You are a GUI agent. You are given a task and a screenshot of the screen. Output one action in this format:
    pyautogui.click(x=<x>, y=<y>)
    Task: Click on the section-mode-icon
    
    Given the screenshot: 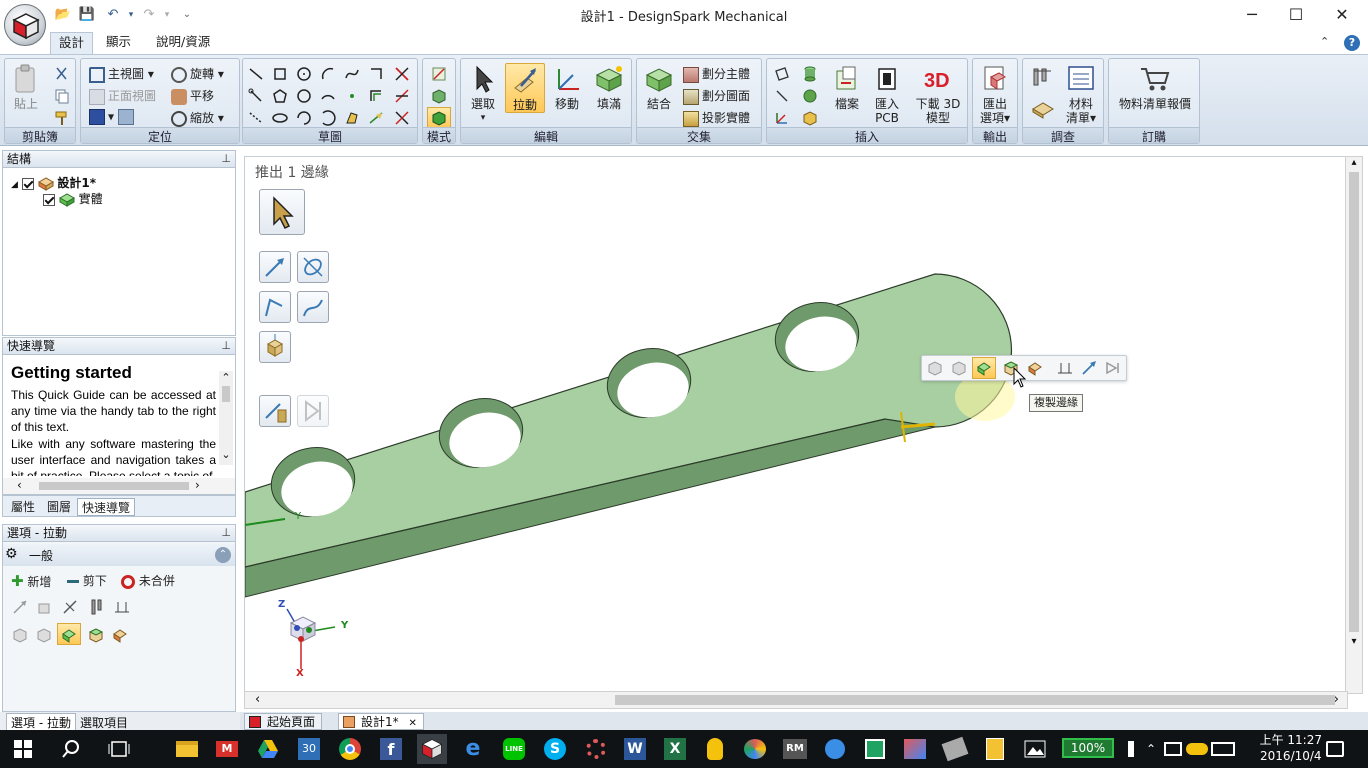 What is the action you would take?
    pyautogui.click(x=439, y=96)
    